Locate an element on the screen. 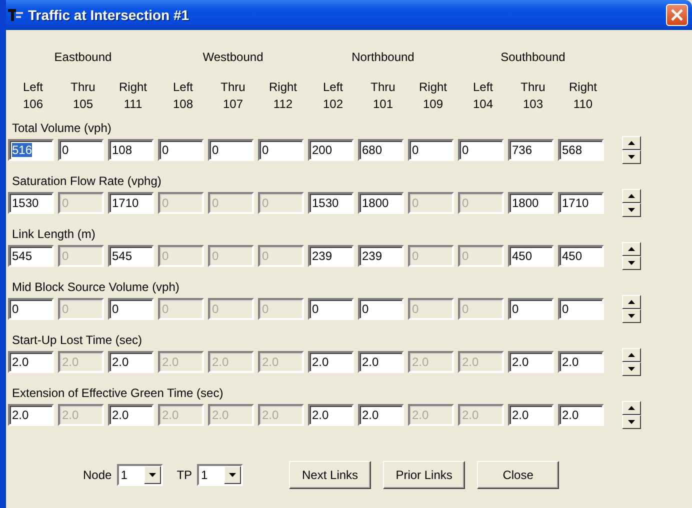 The image size is (692, 508). action-button: Next Links is located at coordinates (330, 475).